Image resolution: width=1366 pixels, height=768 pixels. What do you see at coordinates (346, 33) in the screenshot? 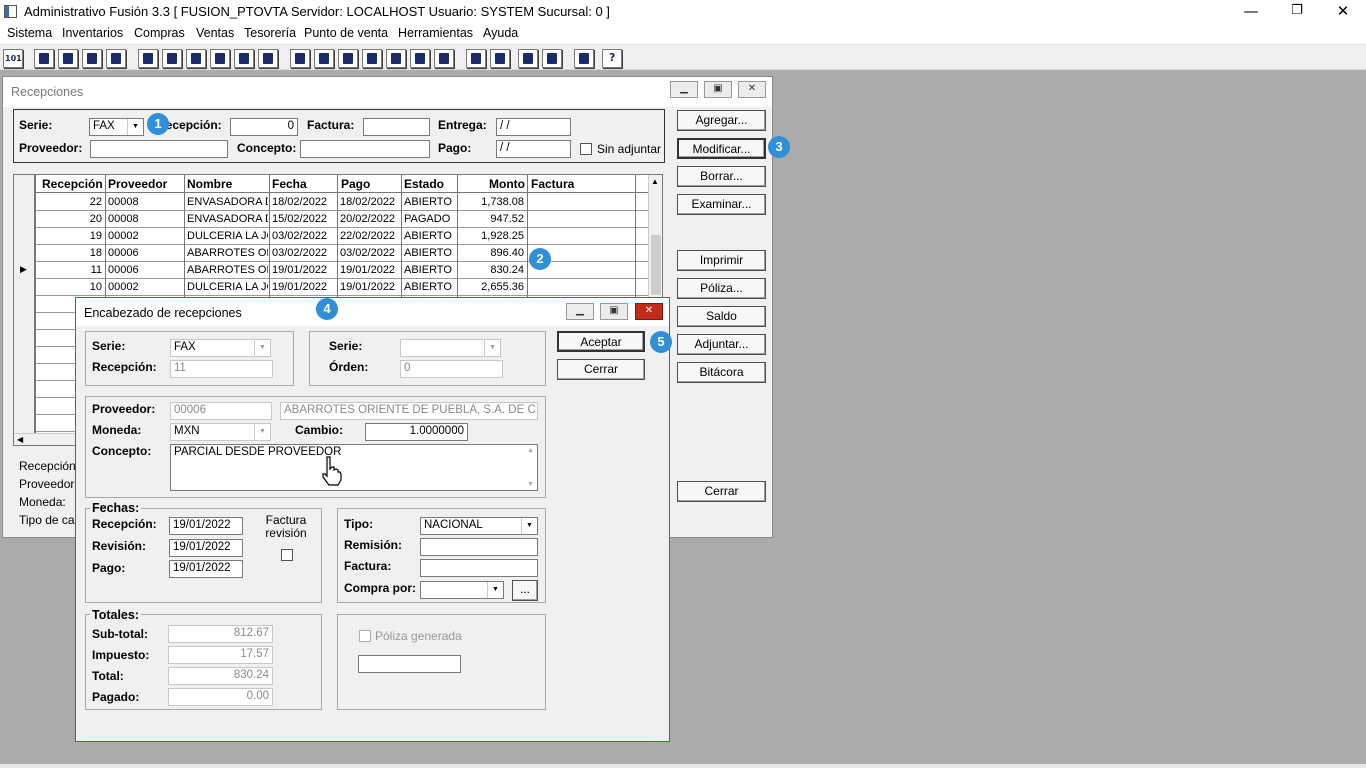
I see `menu-punto-de-venta: Punto de venta` at bounding box center [346, 33].